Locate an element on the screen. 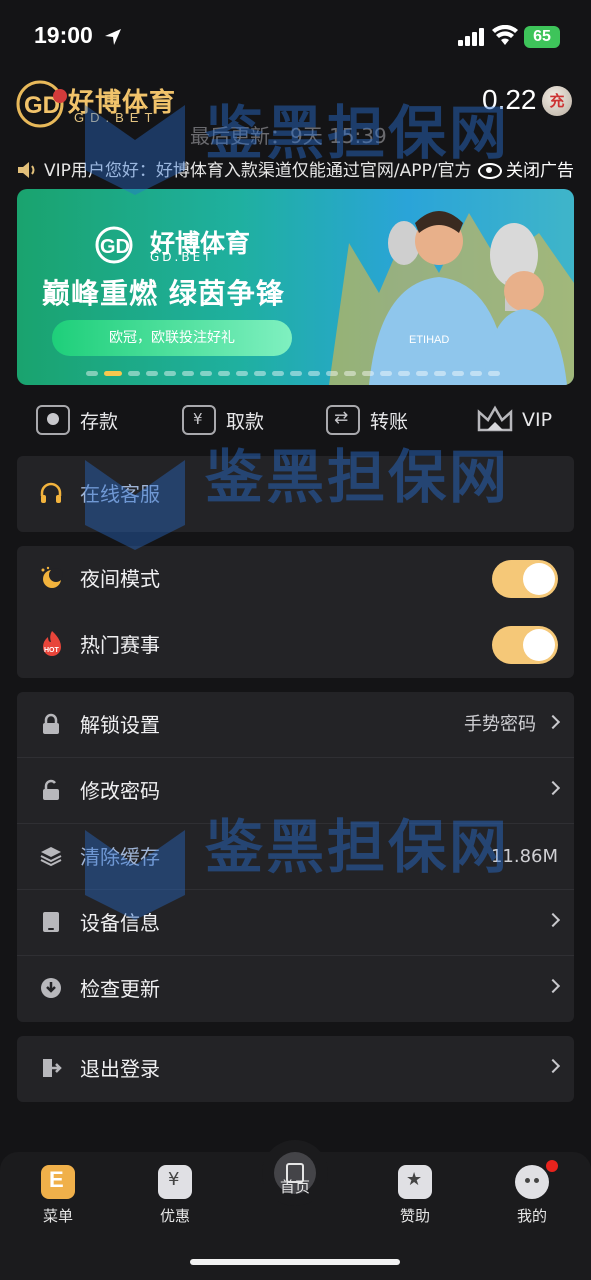  tab-promotions: ¥ 优惠 is located at coordinates (175, 1195).